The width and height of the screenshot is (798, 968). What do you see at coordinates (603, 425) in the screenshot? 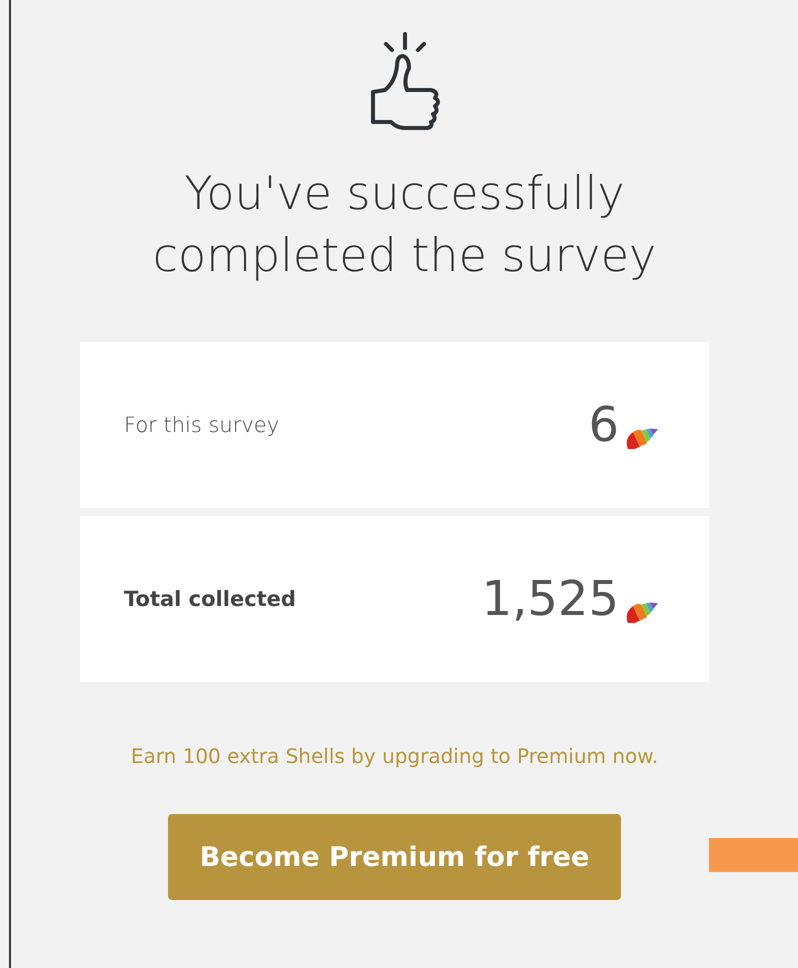
I see `reward-value: 6` at bounding box center [603, 425].